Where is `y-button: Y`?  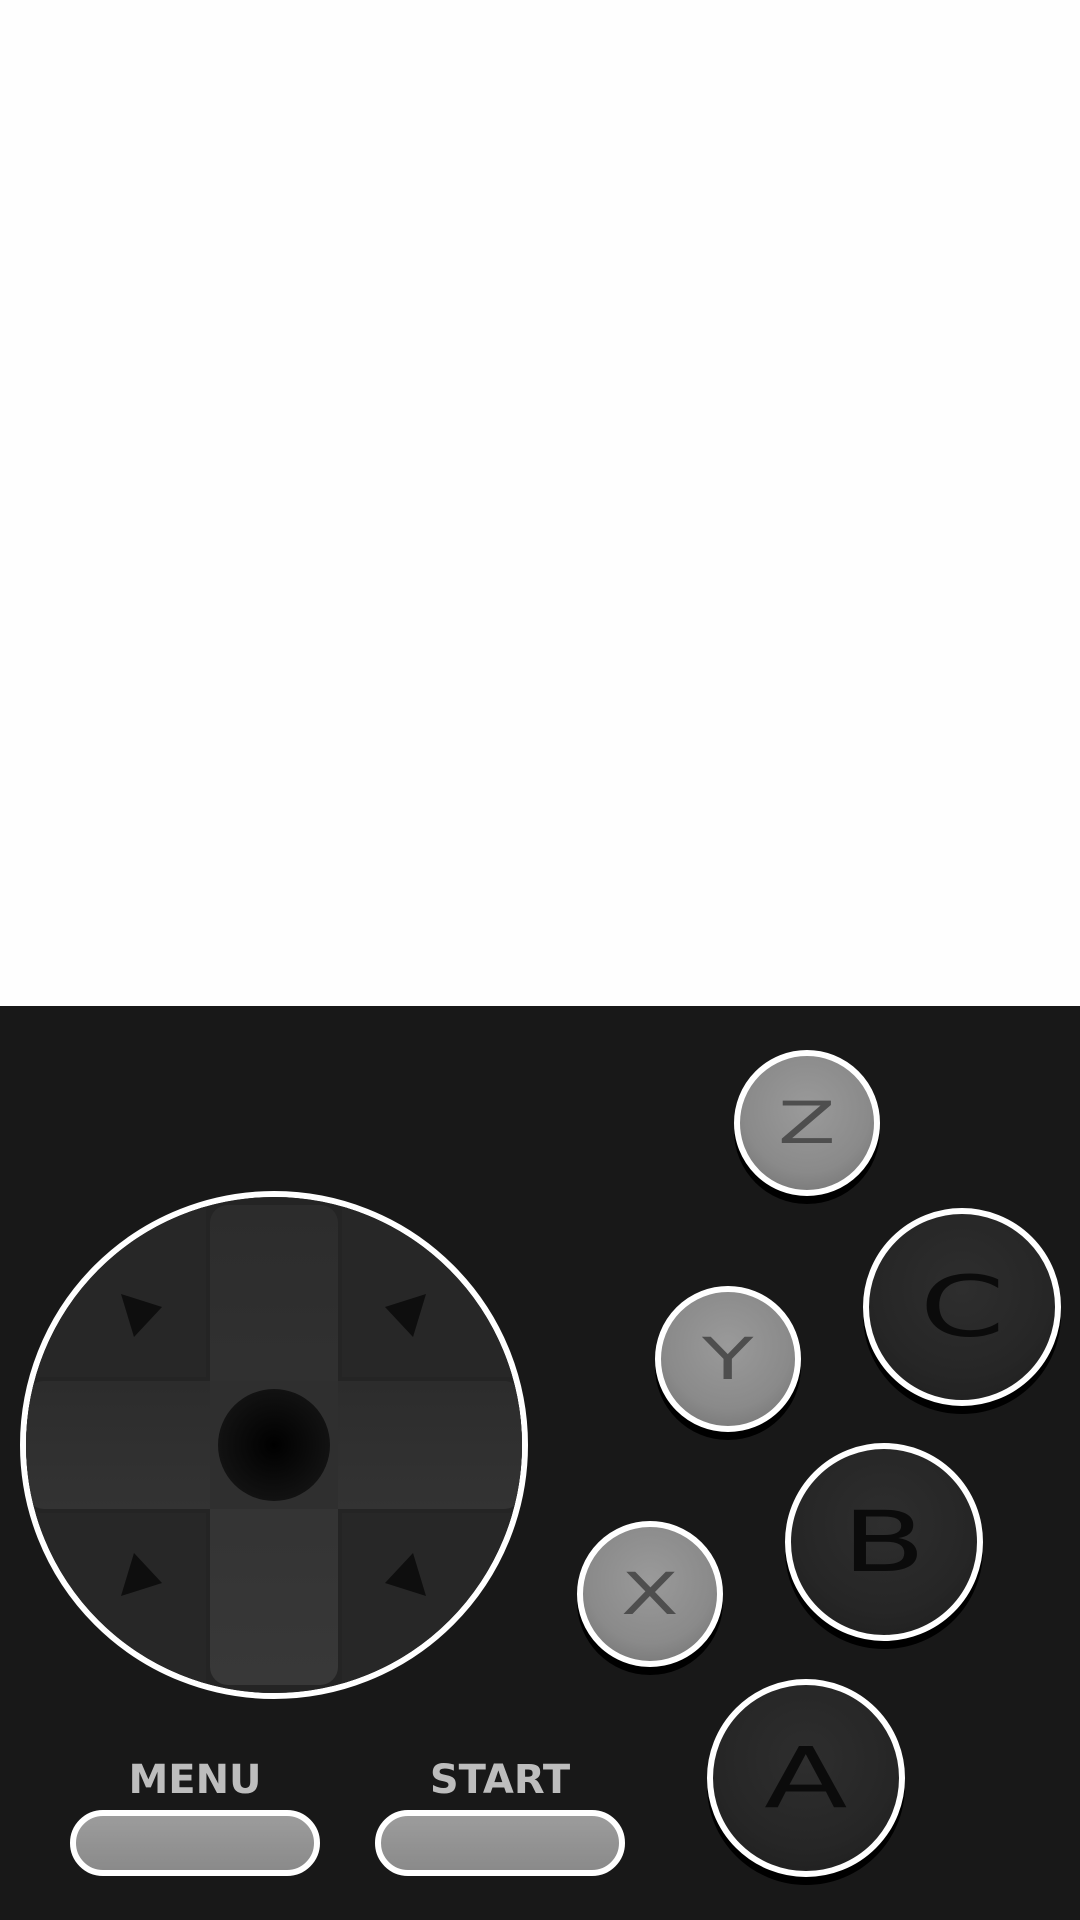
y-button: Y is located at coordinates (728, 1359).